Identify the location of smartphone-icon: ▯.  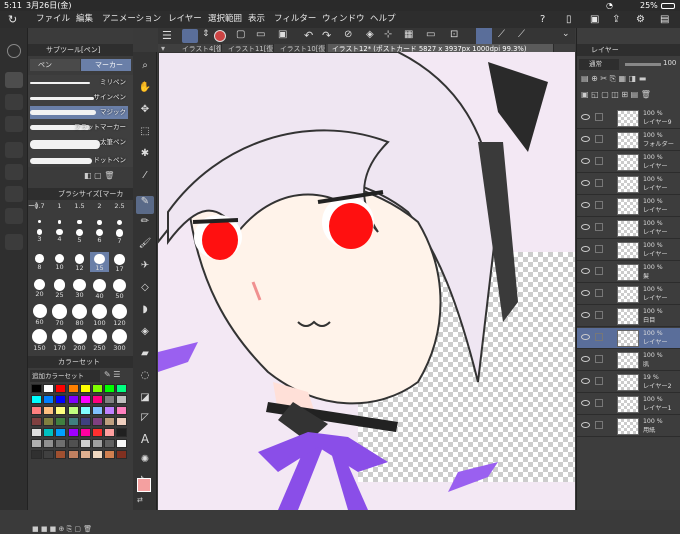
(569, 19).